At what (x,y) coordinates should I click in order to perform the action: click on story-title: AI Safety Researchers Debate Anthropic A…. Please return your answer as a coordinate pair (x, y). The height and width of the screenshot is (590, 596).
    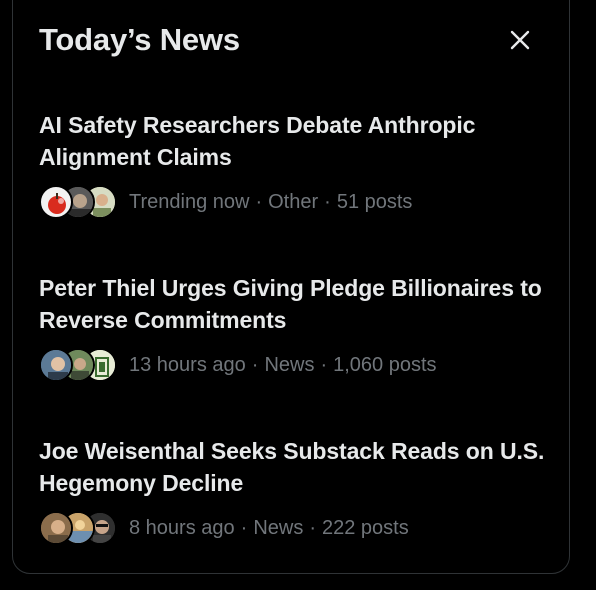
    Looking at the image, I should click on (257, 141).